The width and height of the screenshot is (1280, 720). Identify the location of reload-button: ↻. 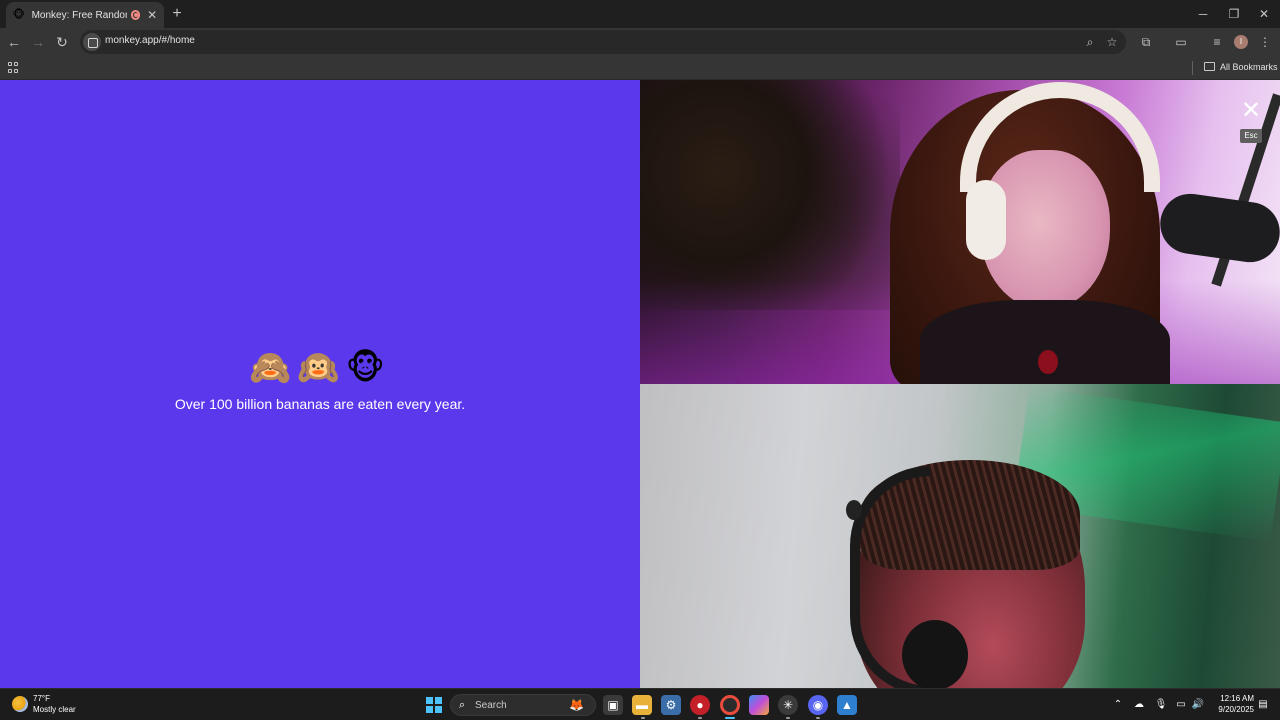
(62, 42).